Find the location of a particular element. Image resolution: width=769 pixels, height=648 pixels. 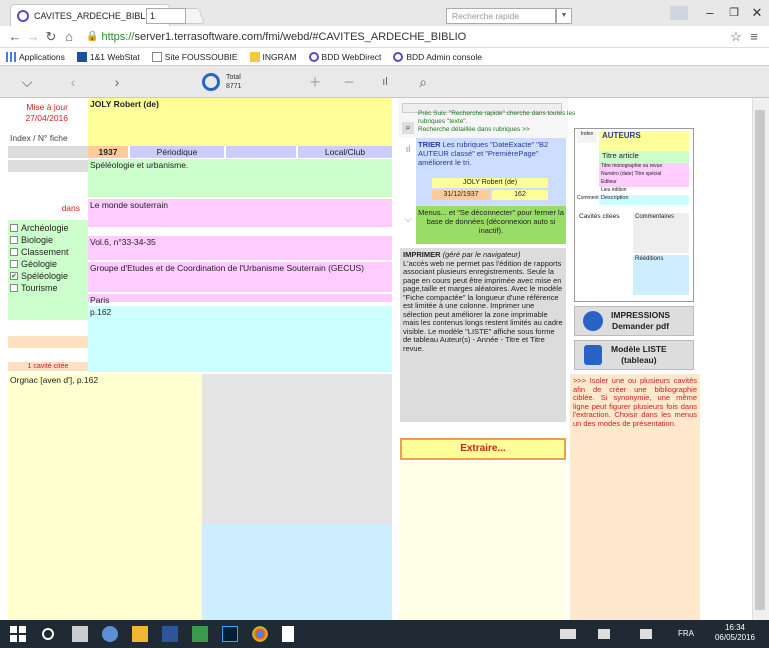

record-number-input: 1 is located at coordinates (166, 16).